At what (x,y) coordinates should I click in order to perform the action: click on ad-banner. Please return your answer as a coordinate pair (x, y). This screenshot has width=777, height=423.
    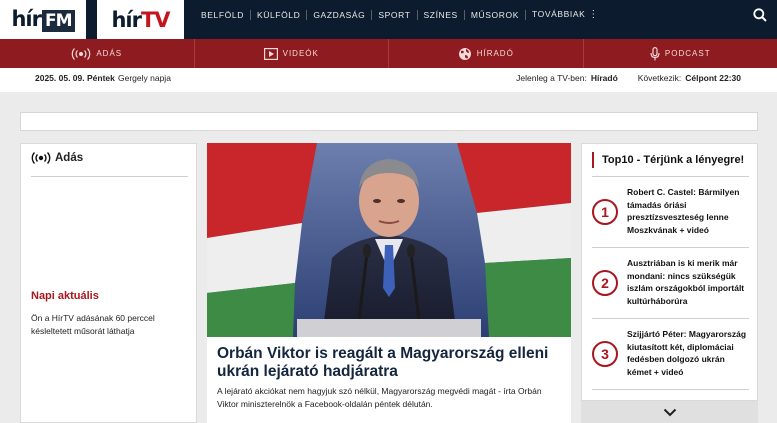
    Looking at the image, I should click on (389, 121).